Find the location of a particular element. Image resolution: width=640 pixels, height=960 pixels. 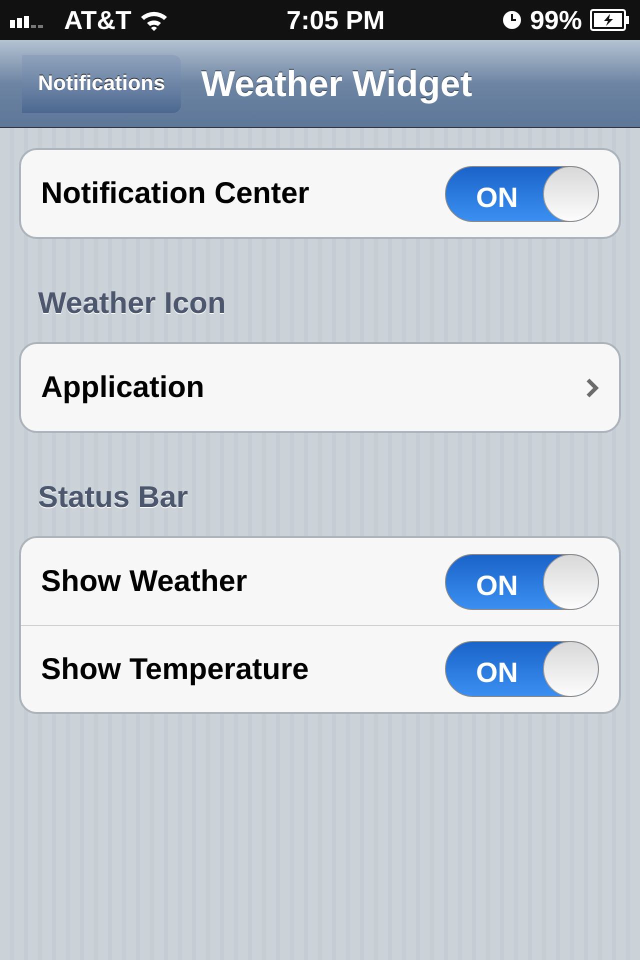

battery-percent: 99% is located at coordinates (556, 20).